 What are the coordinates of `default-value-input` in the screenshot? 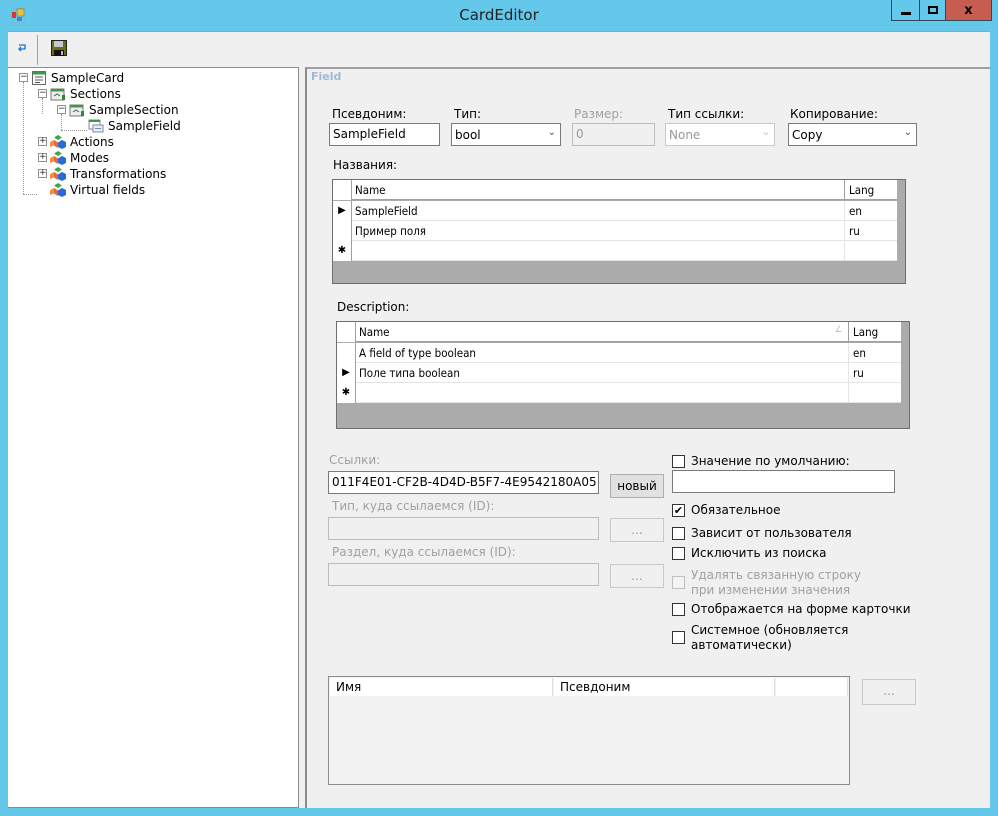 It's located at (783, 481).